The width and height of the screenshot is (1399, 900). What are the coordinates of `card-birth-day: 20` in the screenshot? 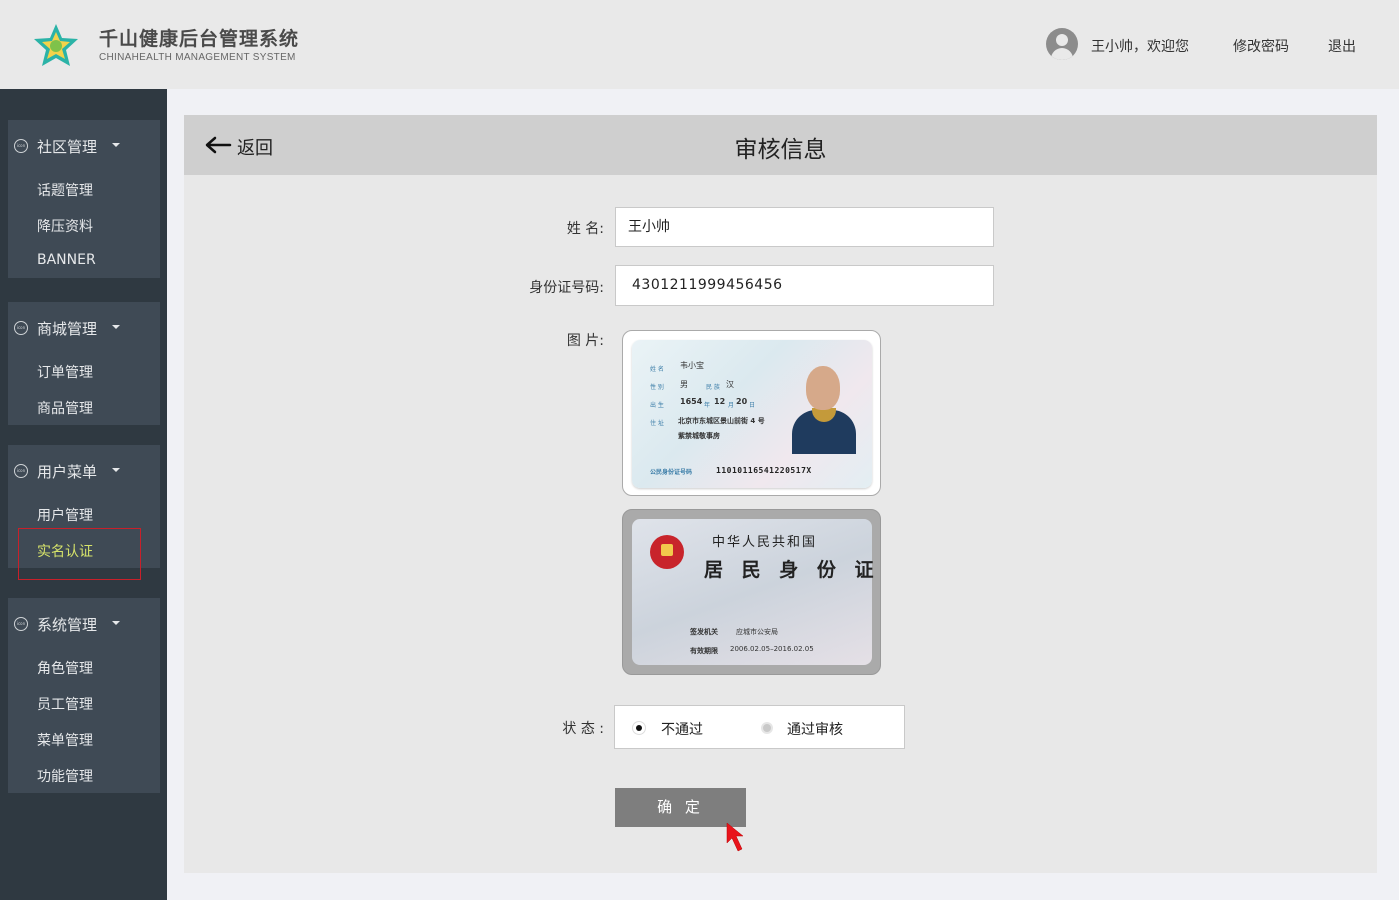 It's located at (742, 401).